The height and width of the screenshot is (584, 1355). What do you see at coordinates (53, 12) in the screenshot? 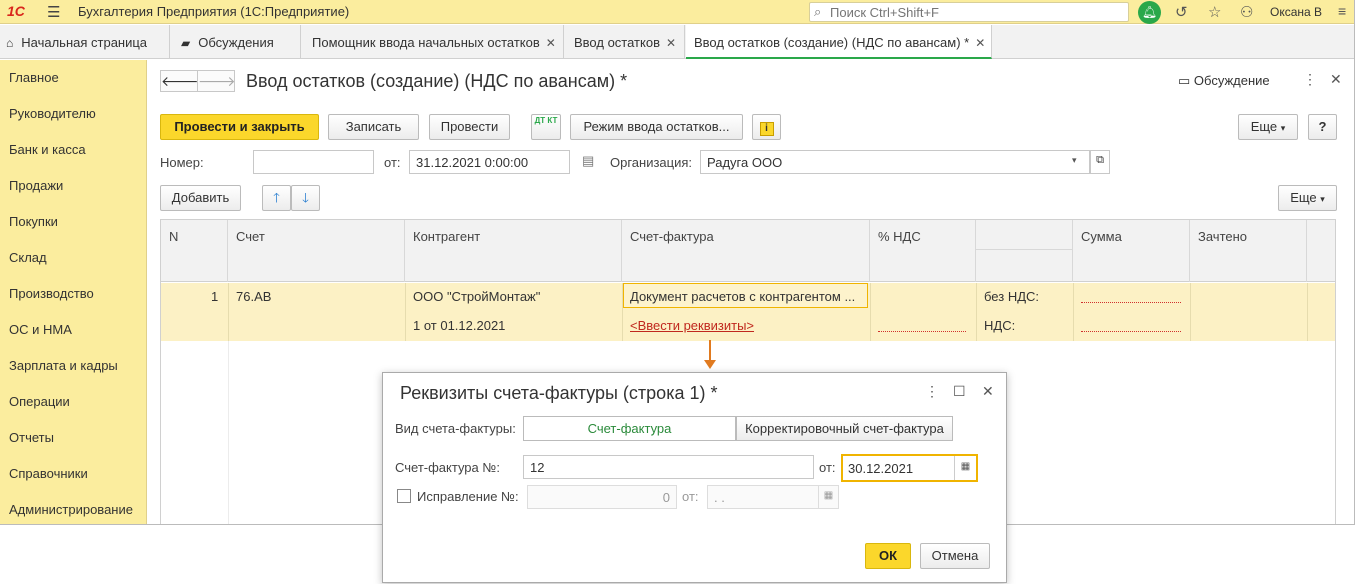
I see `hamburger-menu-icon: ☰` at bounding box center [53, 12].